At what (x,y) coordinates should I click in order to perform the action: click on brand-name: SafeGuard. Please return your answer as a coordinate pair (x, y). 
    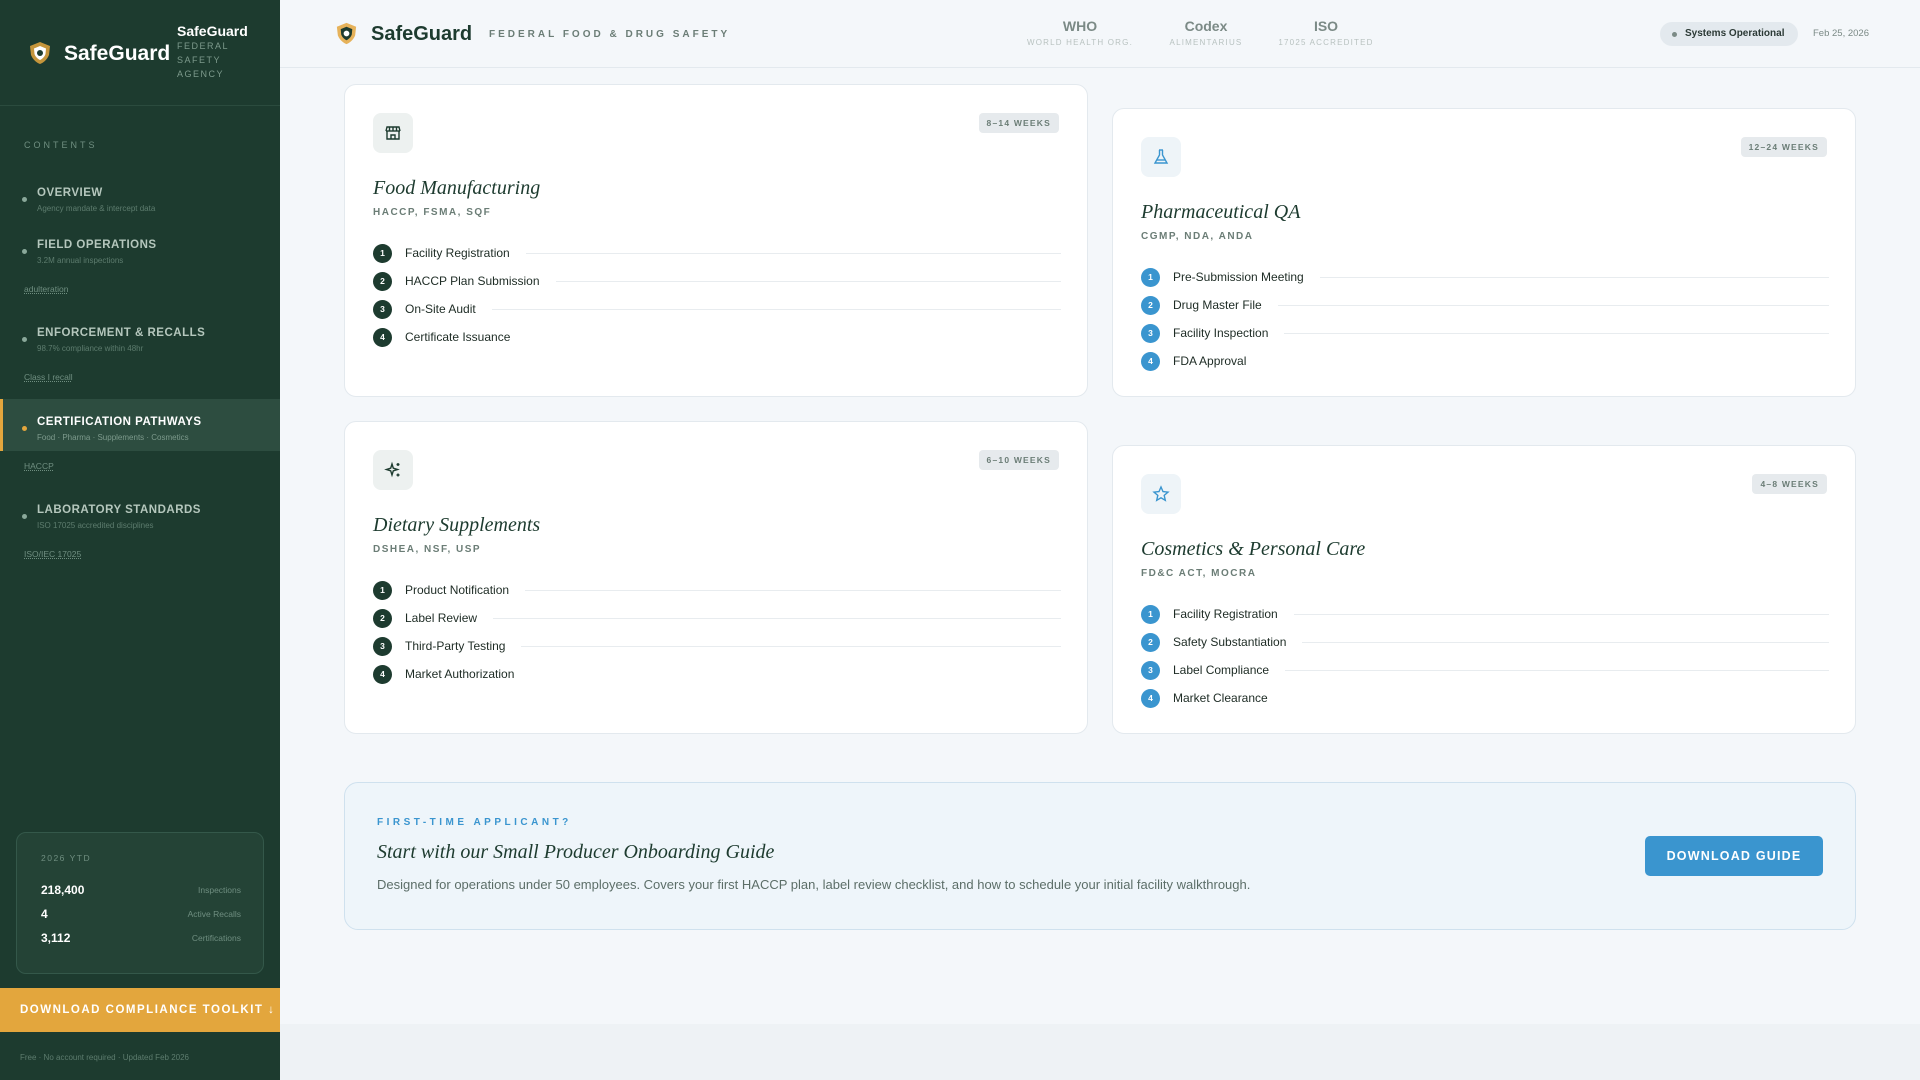
    Looking at the image, I should click on (117, 53).